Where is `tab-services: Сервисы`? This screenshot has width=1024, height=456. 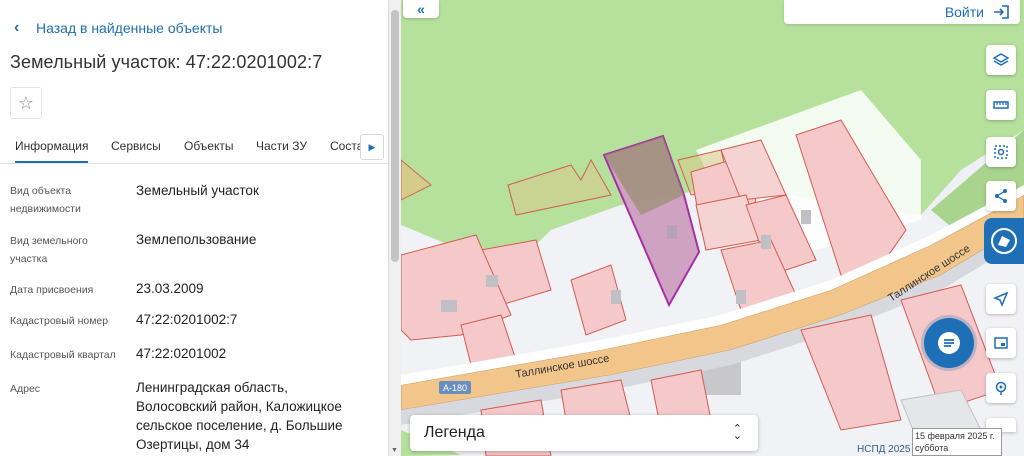 tab-services: Сервисы is located at coordinates (136, 146).